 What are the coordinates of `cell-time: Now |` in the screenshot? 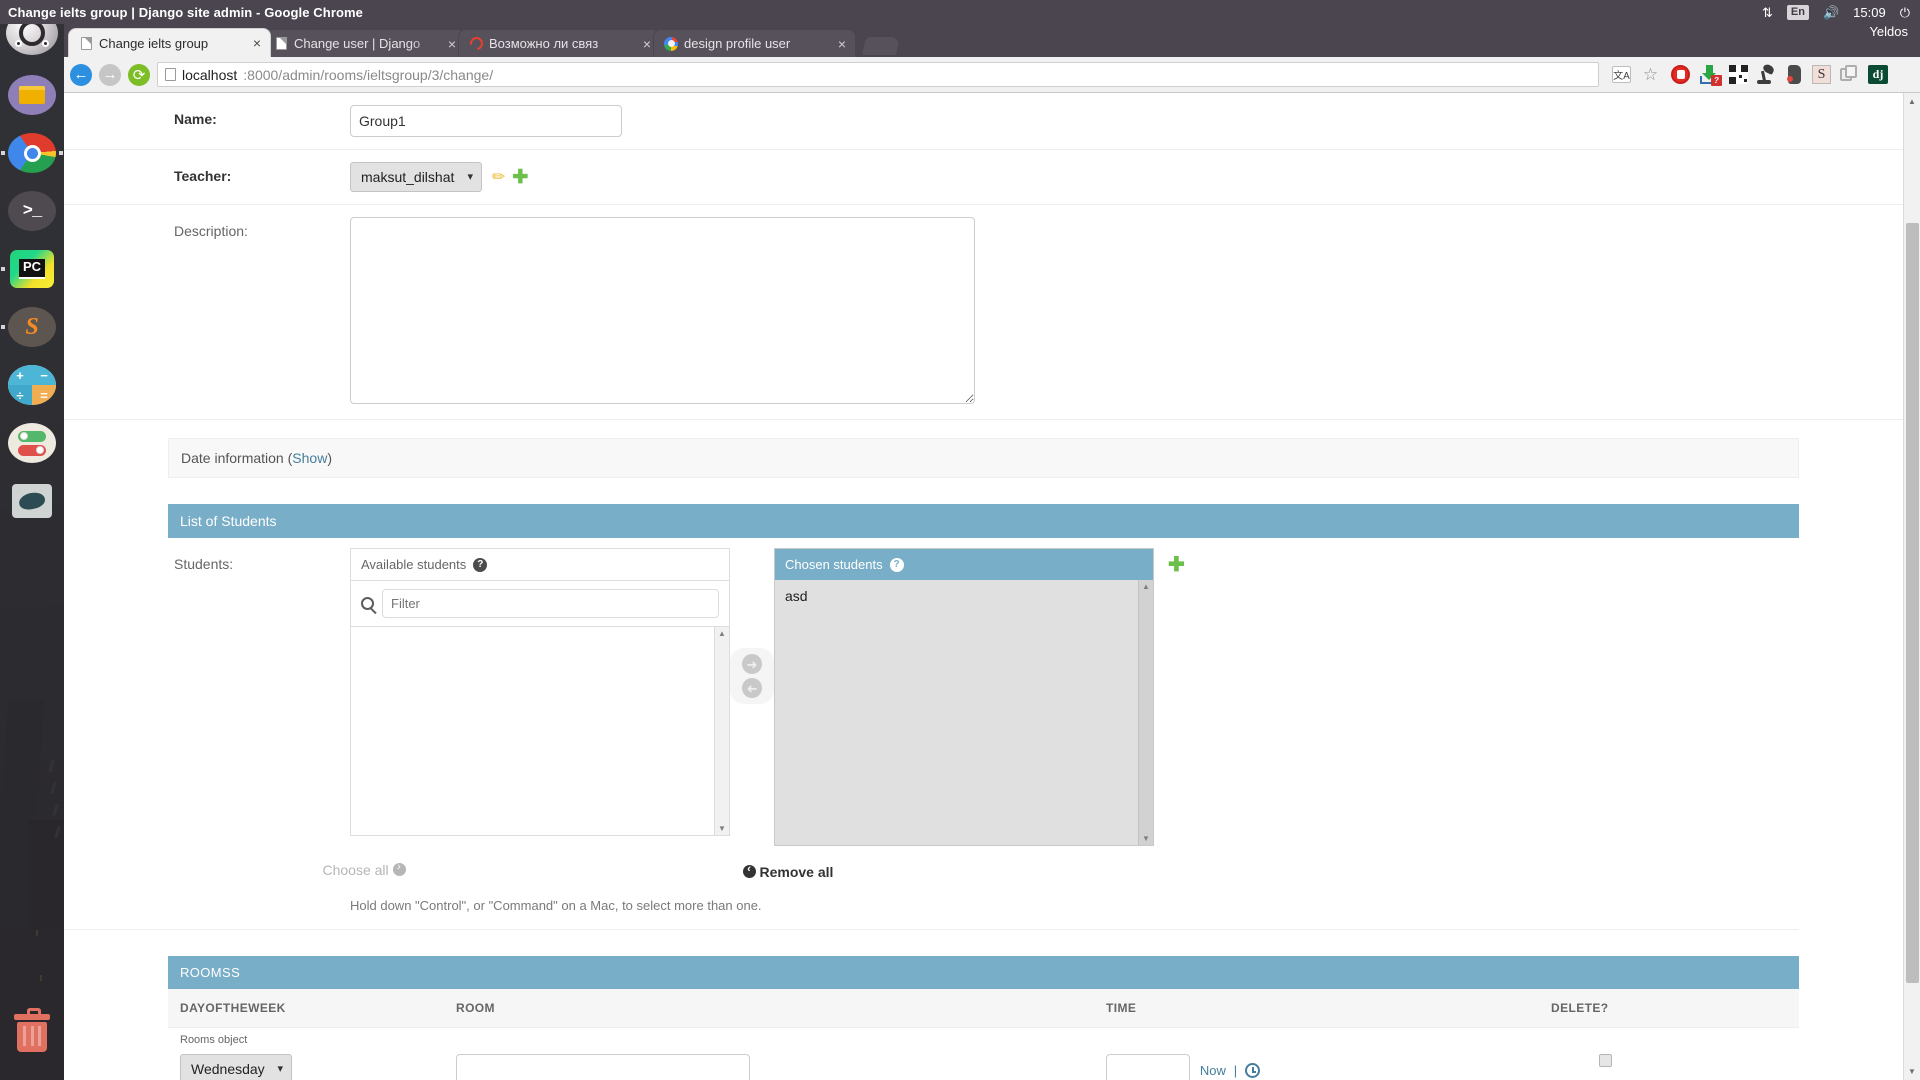 It's located at (1316, 1063).